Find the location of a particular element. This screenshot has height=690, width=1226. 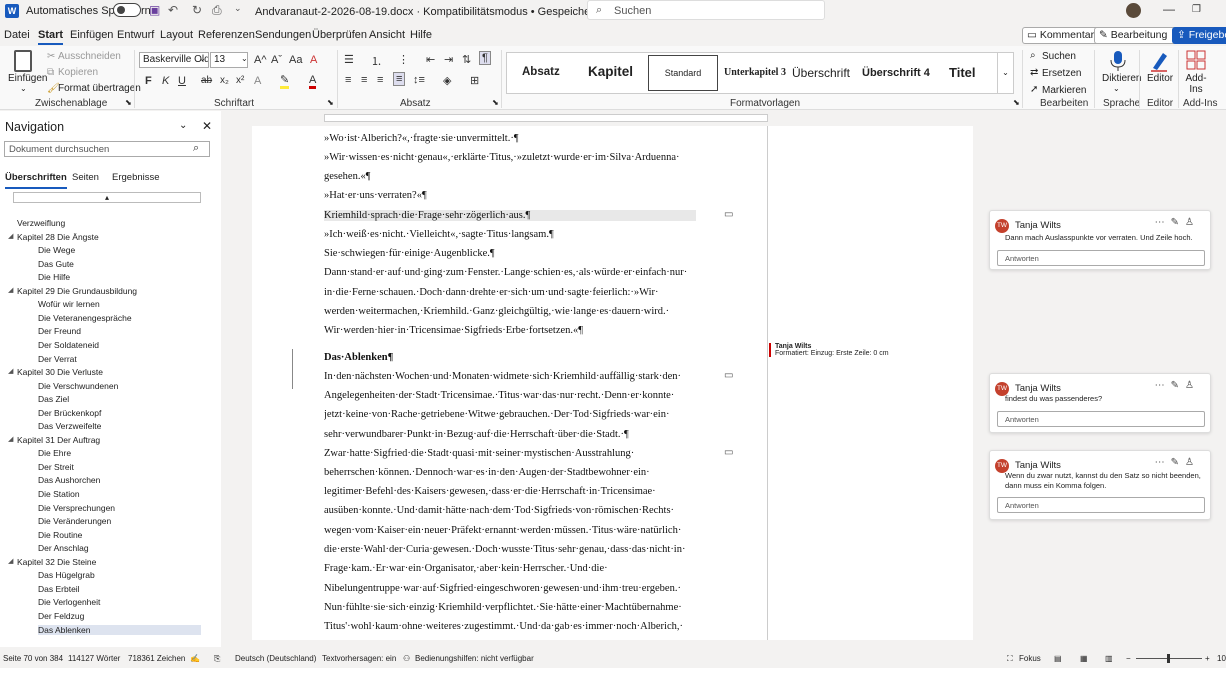

superscript-button: x² is located at coordinates (240, 80).